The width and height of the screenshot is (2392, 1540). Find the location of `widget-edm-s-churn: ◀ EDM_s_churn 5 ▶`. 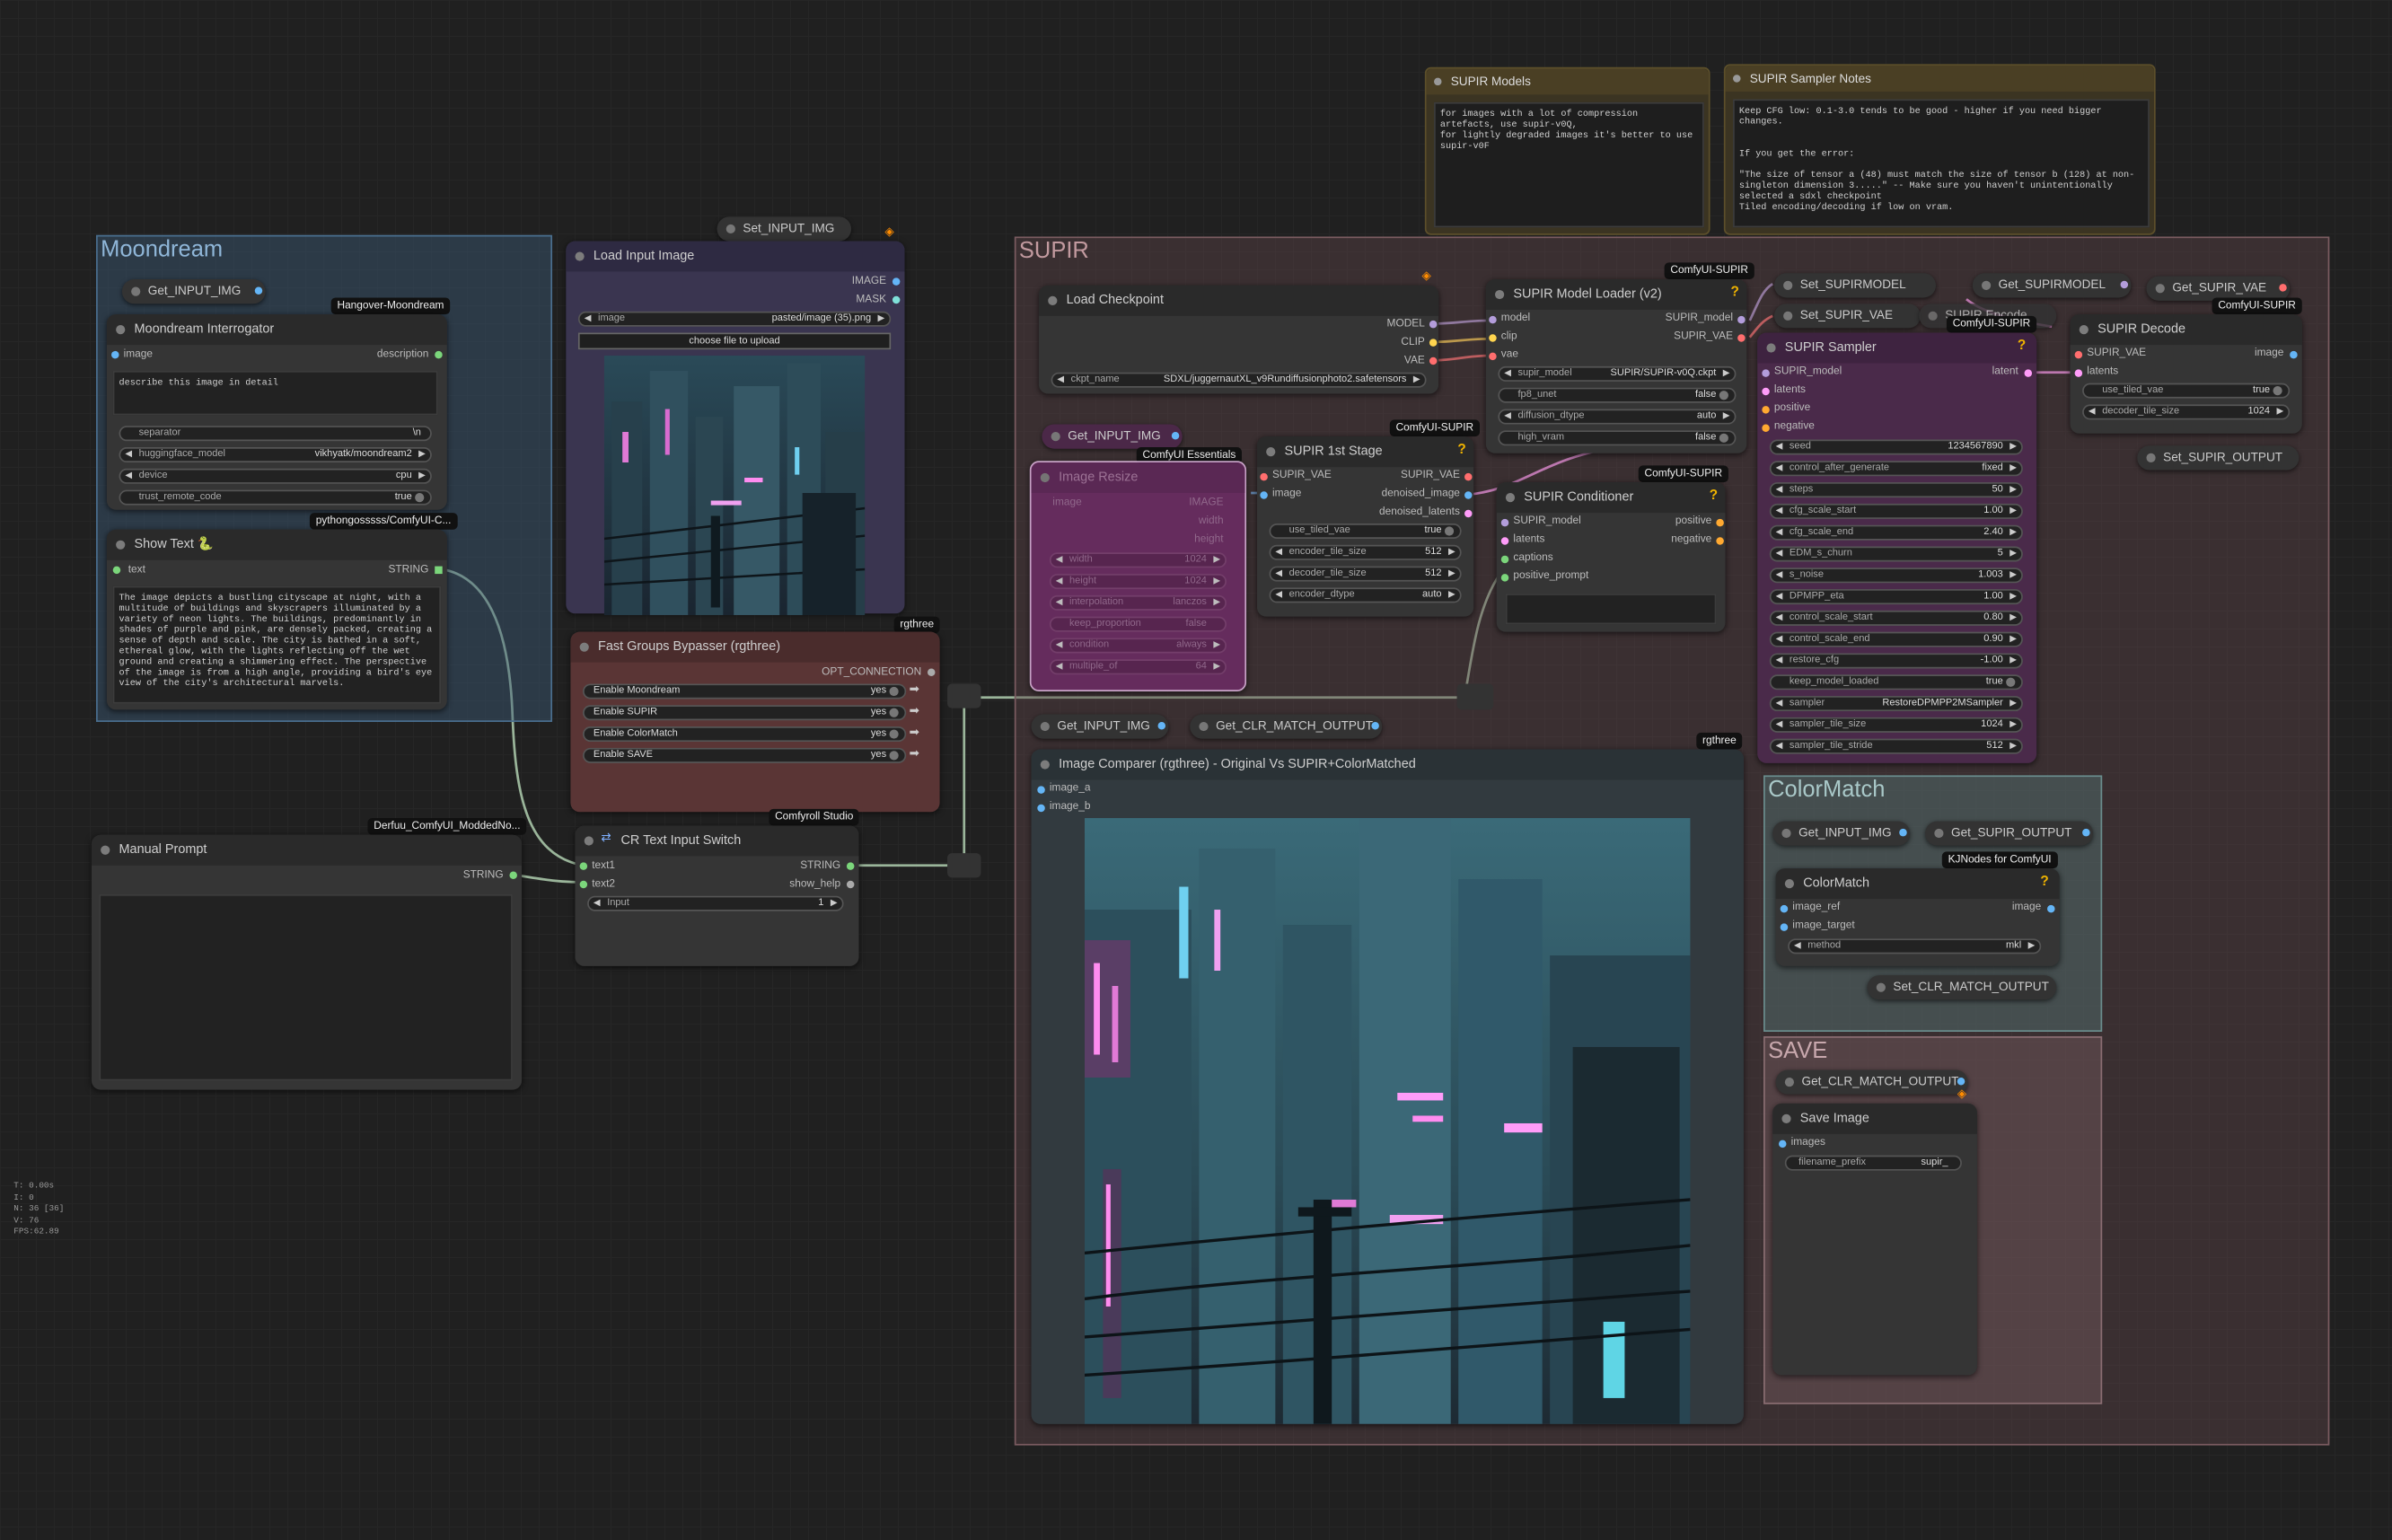

widget-edm-s-churn: ◀ EDM_s_churn 5 ▶ is located at coordinates (1896, 554).